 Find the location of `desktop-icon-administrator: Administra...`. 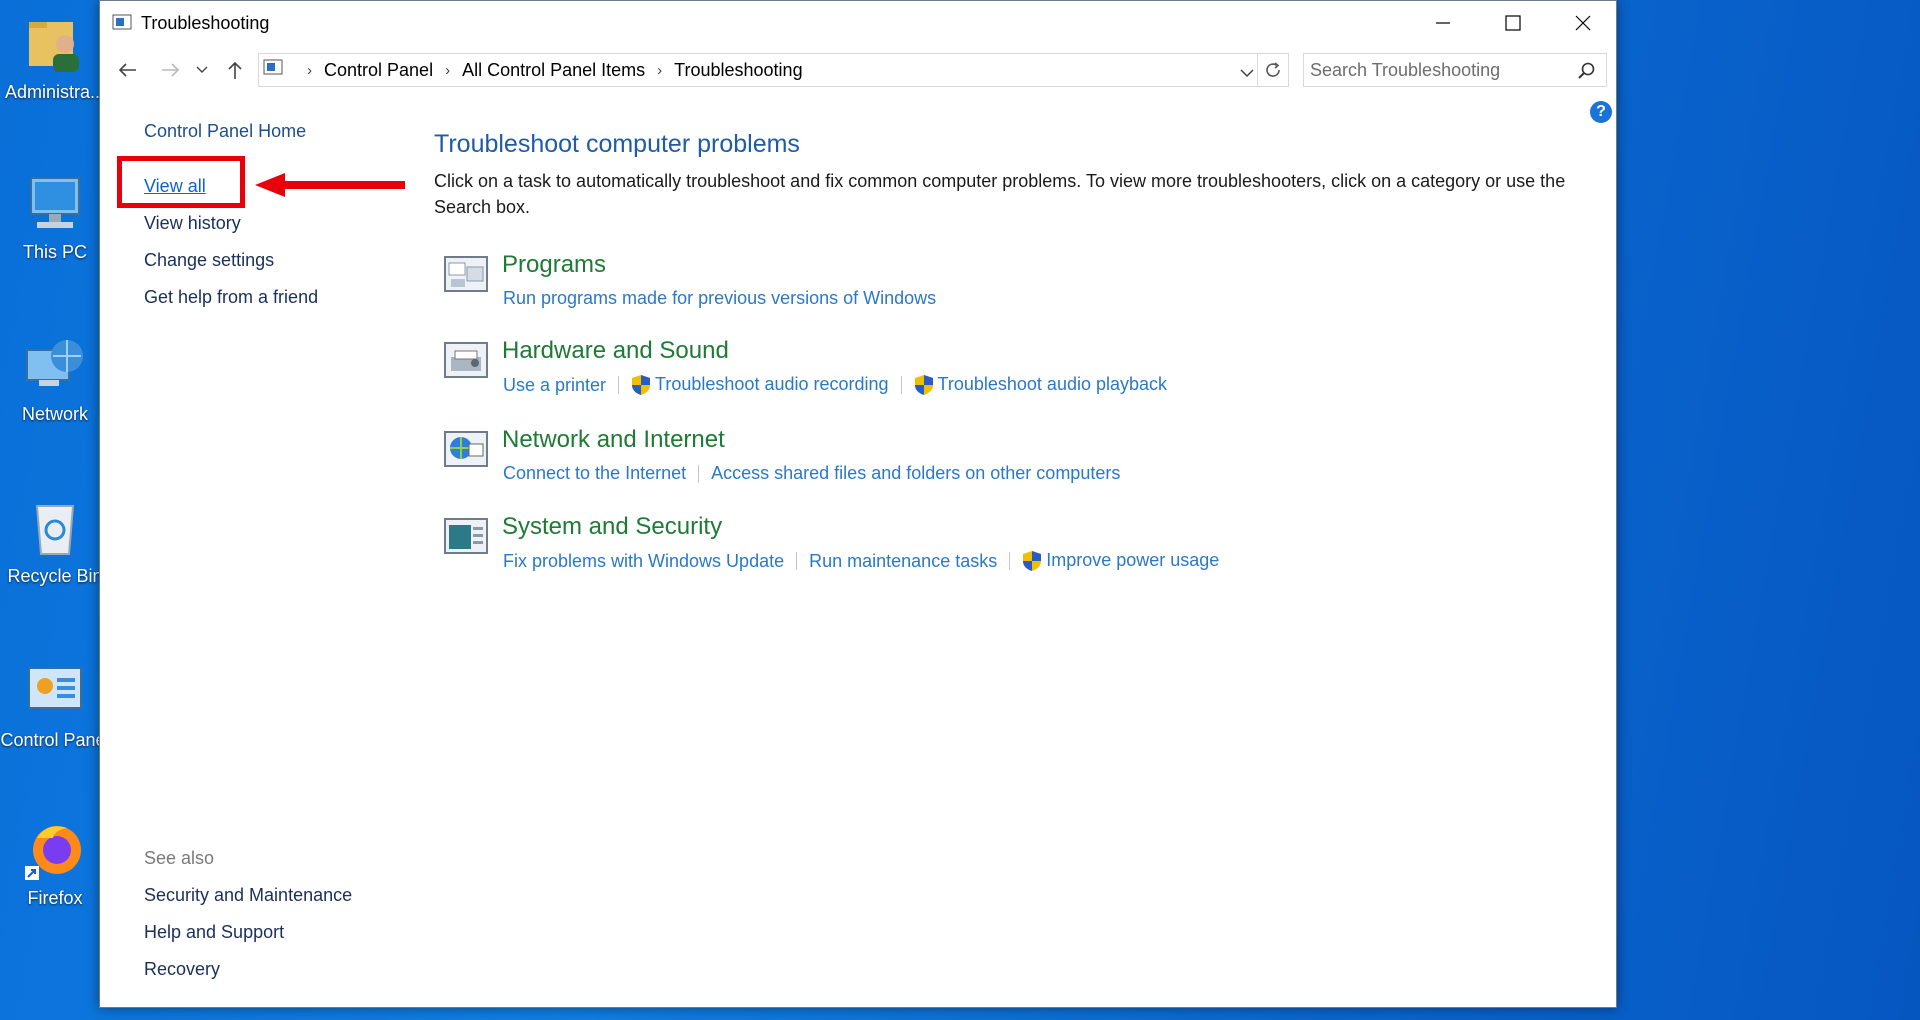

desktop-icon-administrator: Administra... is located at coordinates (55, 57).